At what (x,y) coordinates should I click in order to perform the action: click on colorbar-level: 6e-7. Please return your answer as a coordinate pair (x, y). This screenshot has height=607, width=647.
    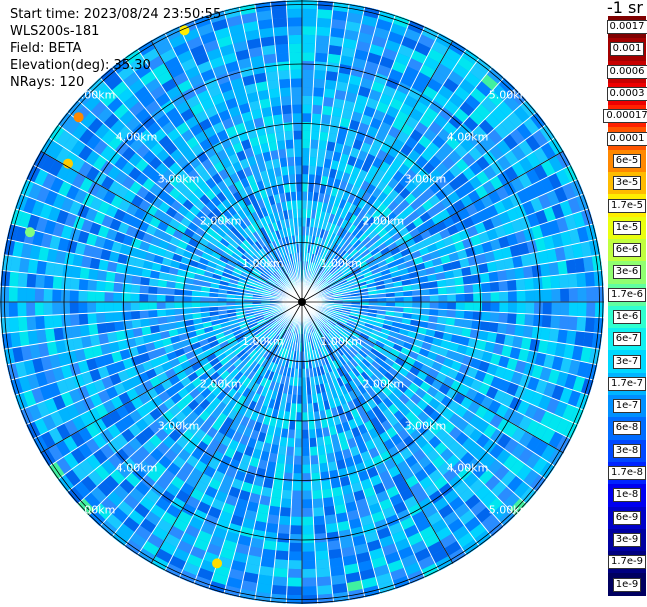
    Looking at the image, I should click on (627, 339).